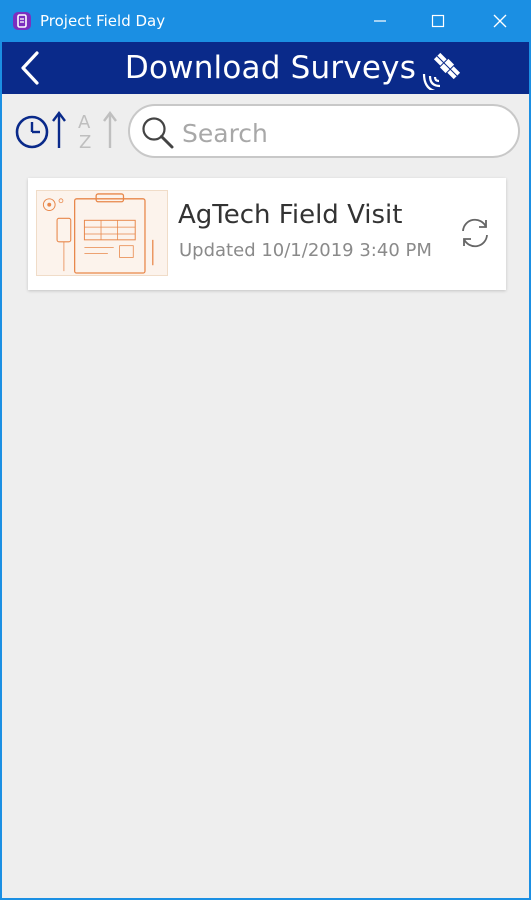  What do you see at coordinates (444, 68) in the screenshot?
I see `satellite-icon` at bounding box center [444, 68].